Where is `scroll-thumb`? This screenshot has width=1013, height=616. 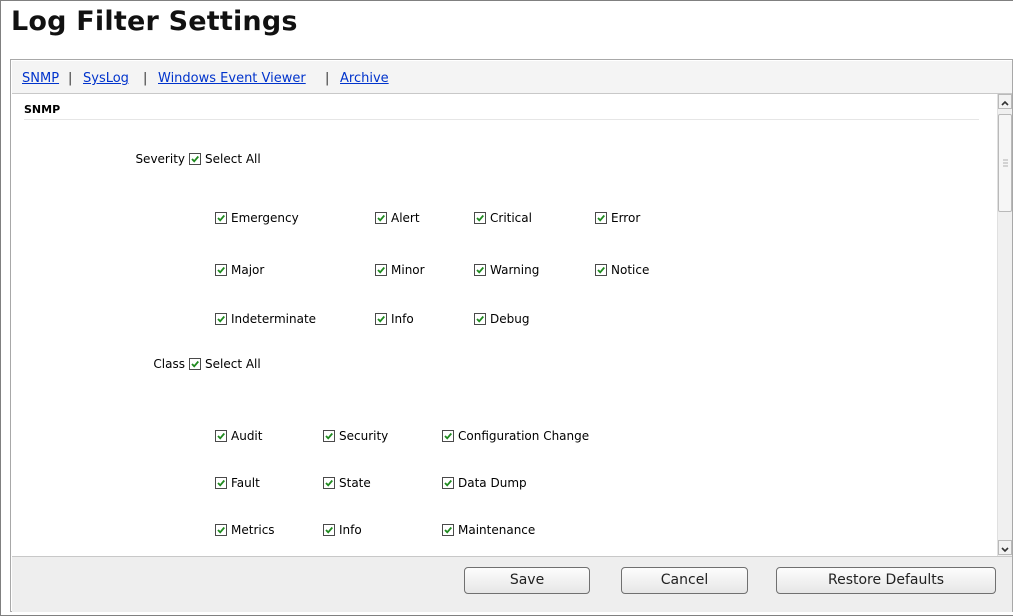
scroll-thumb is located at coordinates (1005, 163).